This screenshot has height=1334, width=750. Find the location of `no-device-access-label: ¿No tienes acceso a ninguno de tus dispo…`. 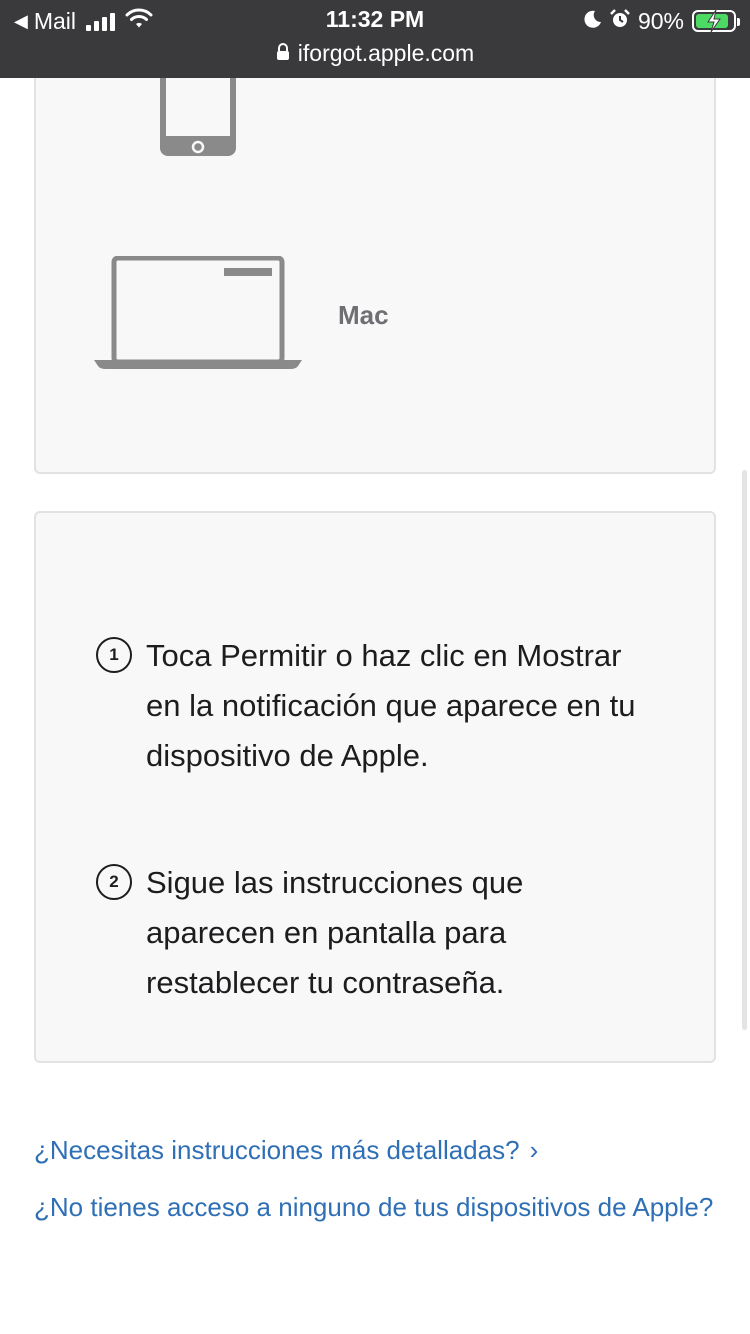

no-device-access-label: ¿No tienes acceso a ninguno de tus dispo… is located at coordinates (374, 1207).